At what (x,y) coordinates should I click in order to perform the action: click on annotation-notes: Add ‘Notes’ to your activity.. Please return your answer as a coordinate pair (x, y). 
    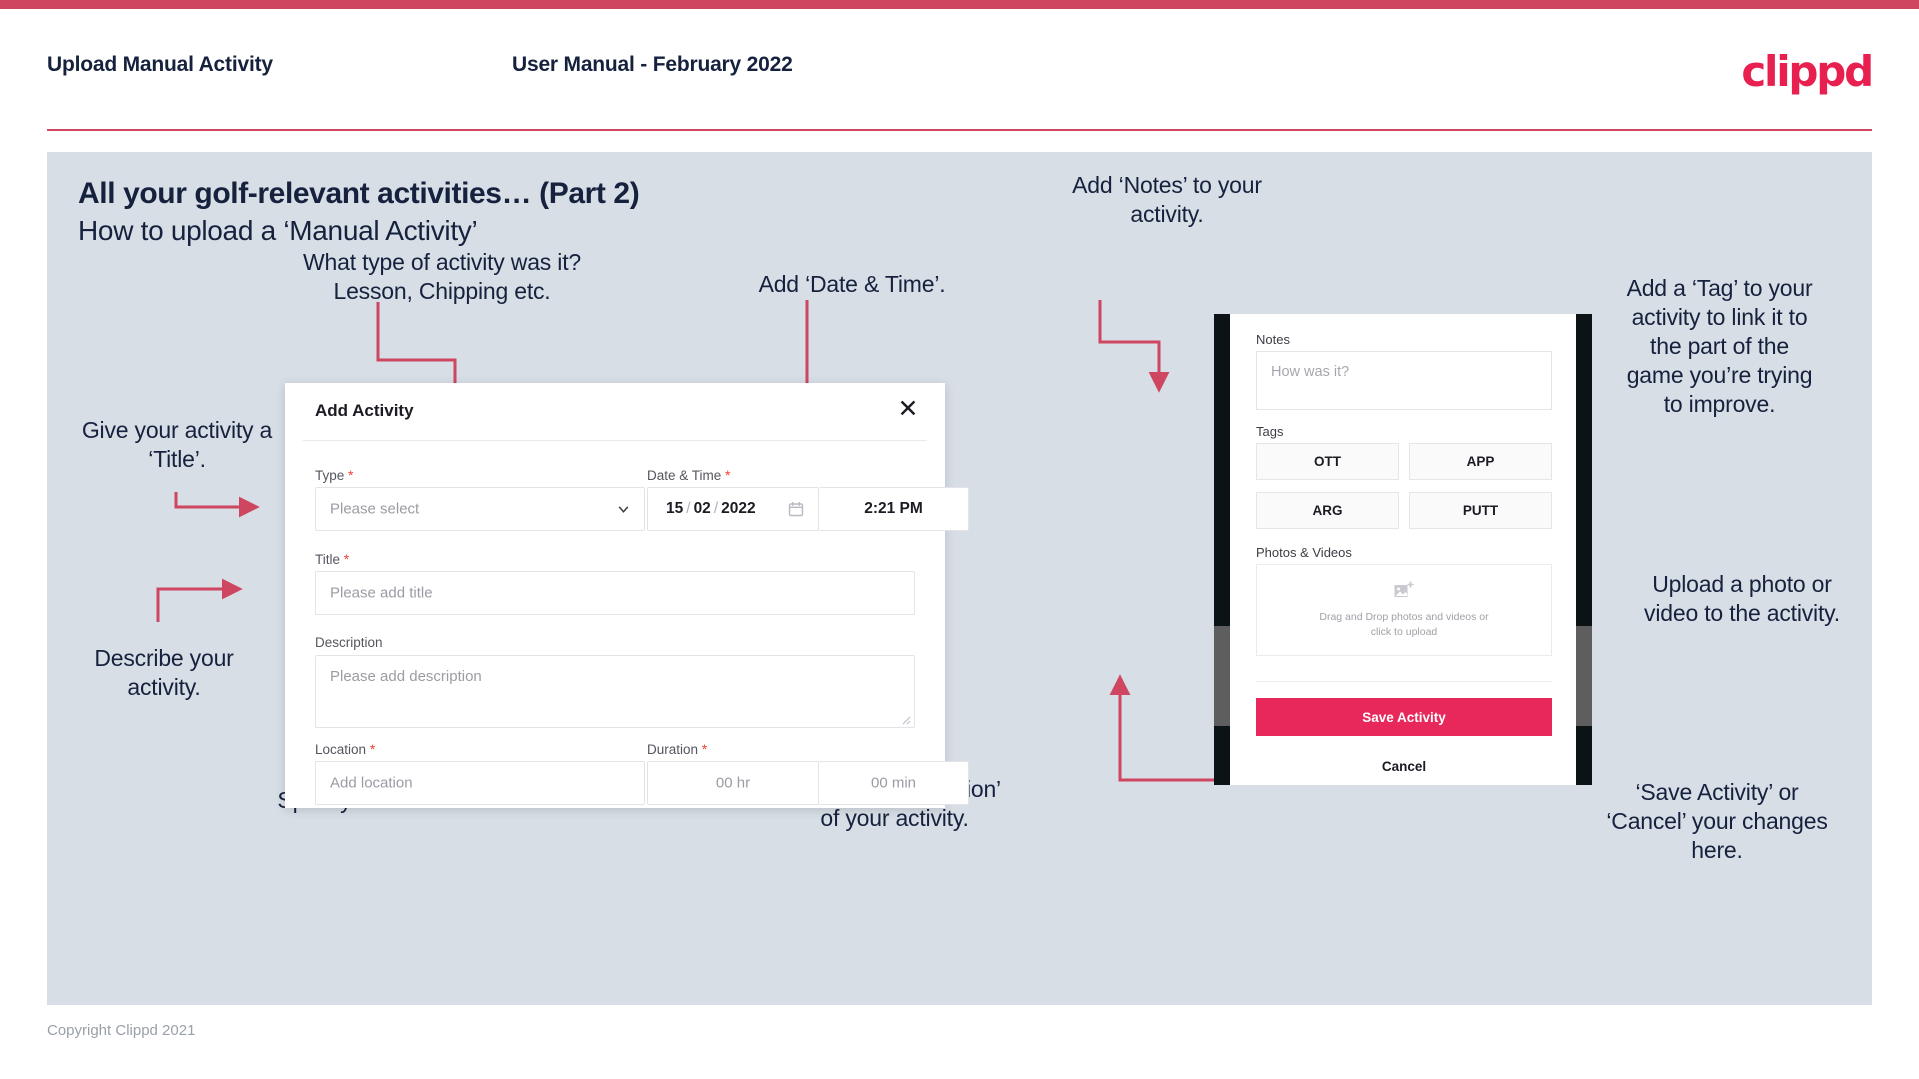
    Looking at the image, I should click on (1167, 200).